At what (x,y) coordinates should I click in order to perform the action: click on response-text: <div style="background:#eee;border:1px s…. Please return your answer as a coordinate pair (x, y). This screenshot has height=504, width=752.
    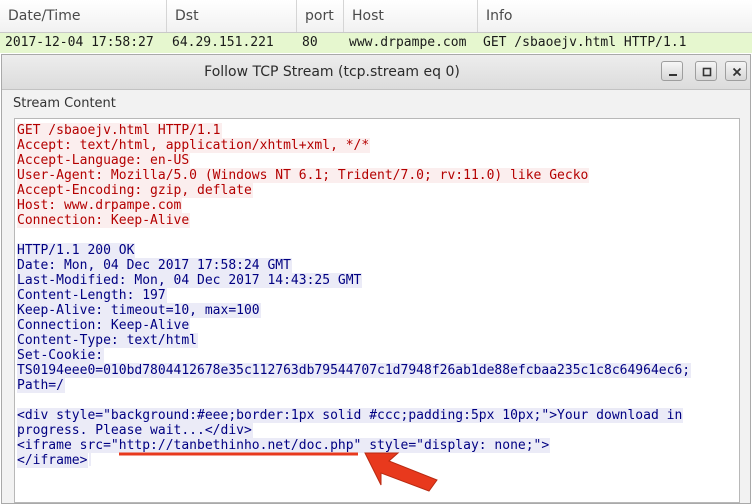
    Looking at the image, I should click on (350, 415).